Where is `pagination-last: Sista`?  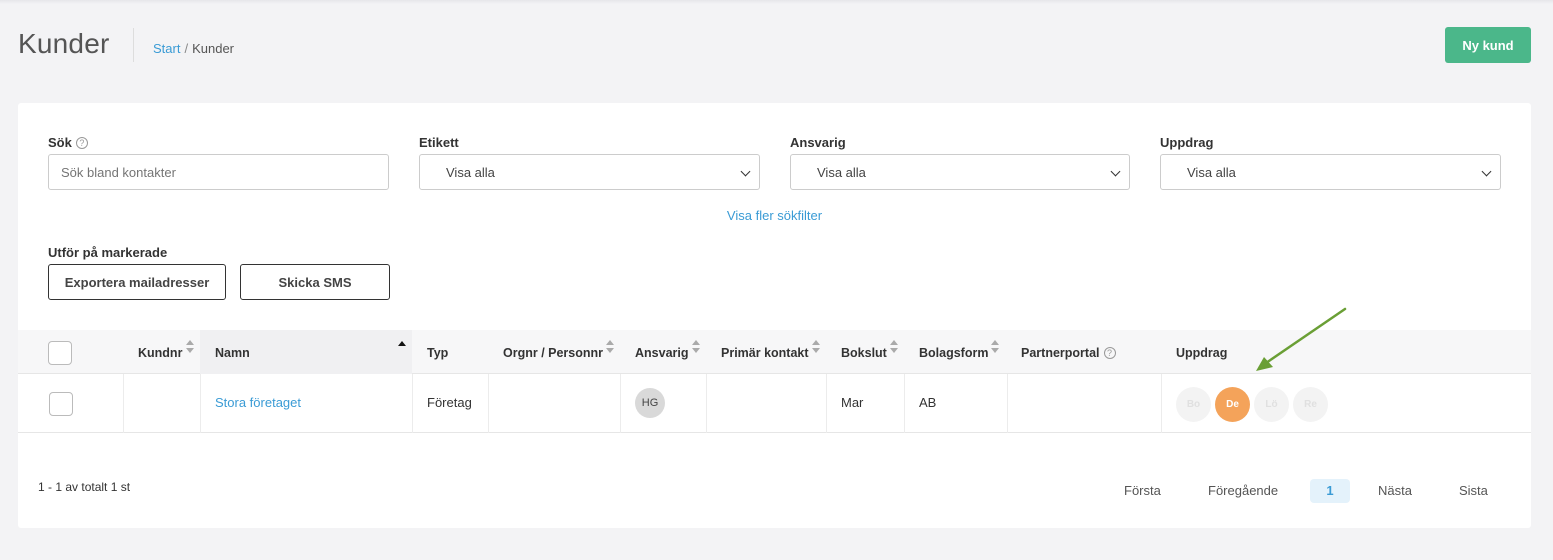
pagination-last: Sista is located at coordinates (1473, 491).